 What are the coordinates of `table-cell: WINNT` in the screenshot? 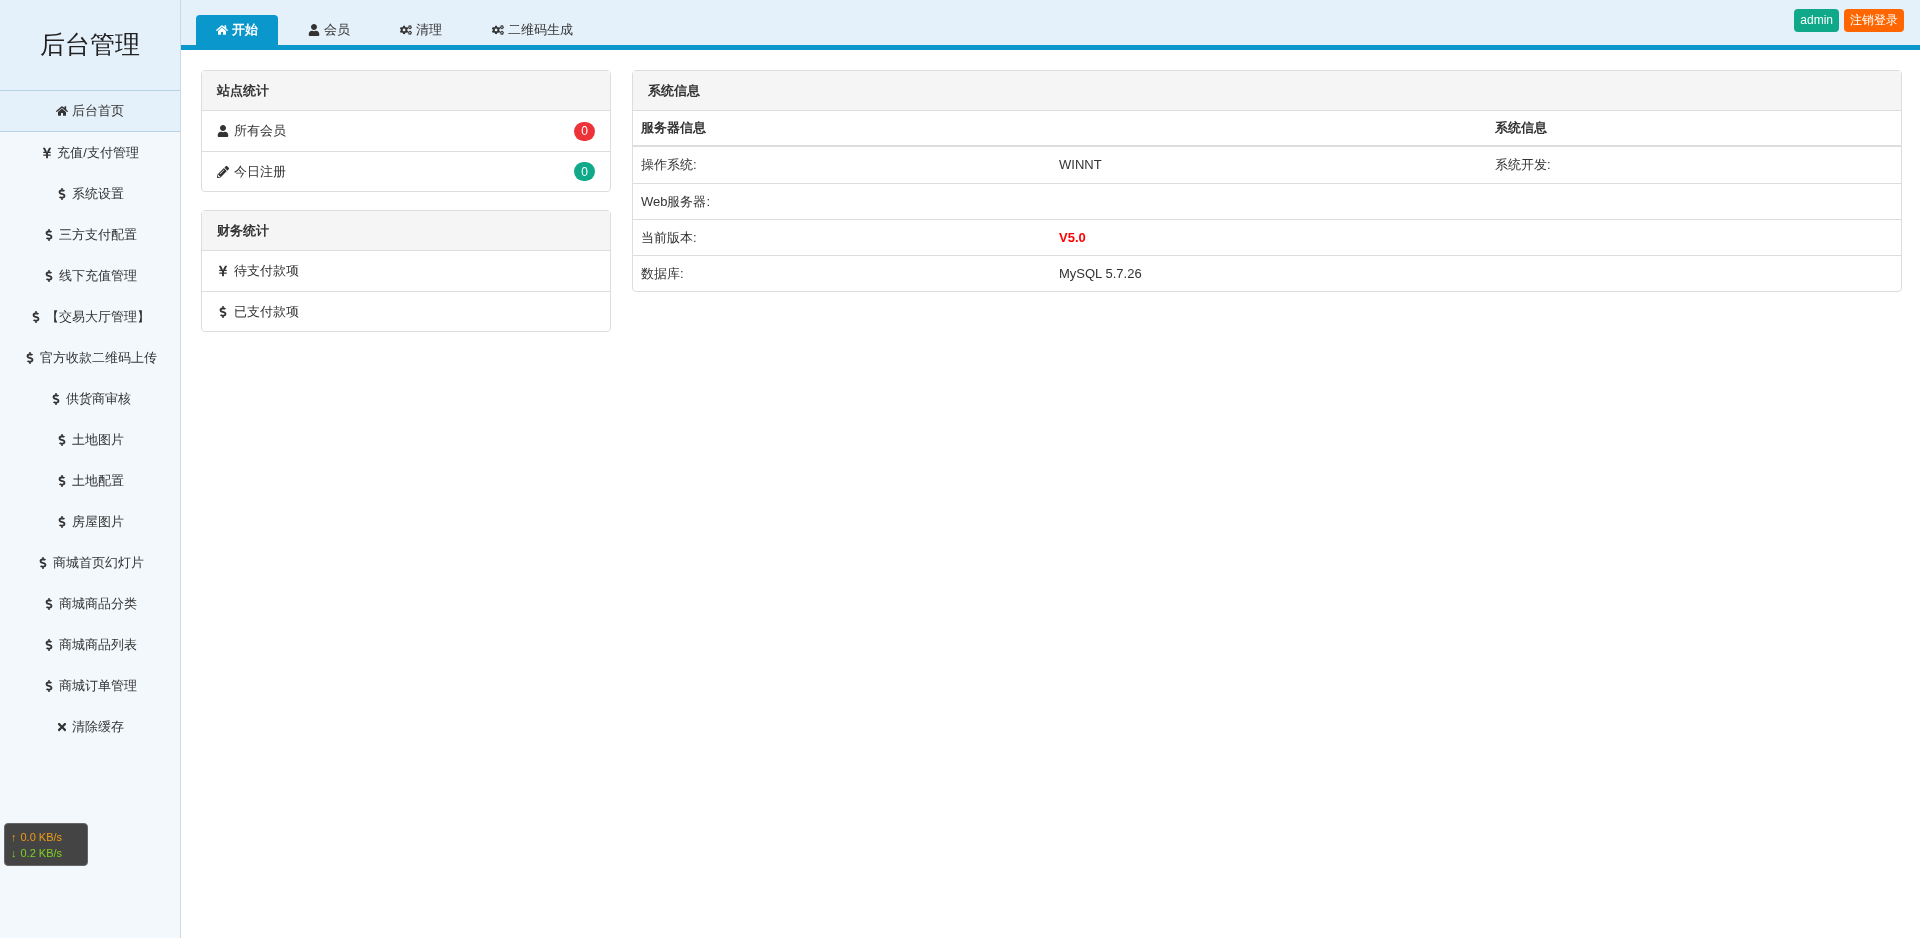 It's located at (1080, 165).